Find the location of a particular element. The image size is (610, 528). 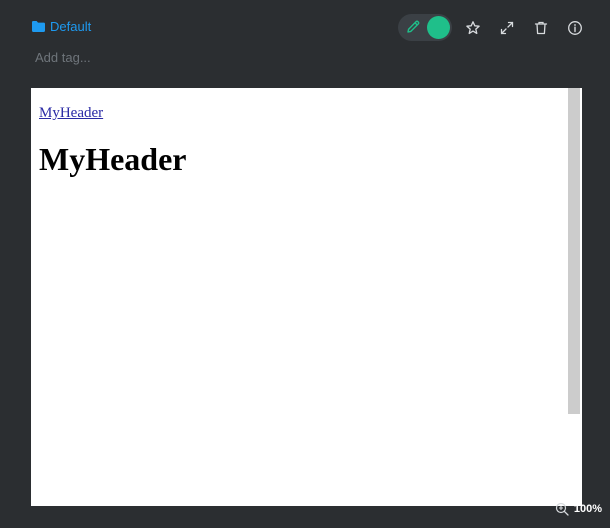

zoom-control: 100% is located at coordinates (578, 509).